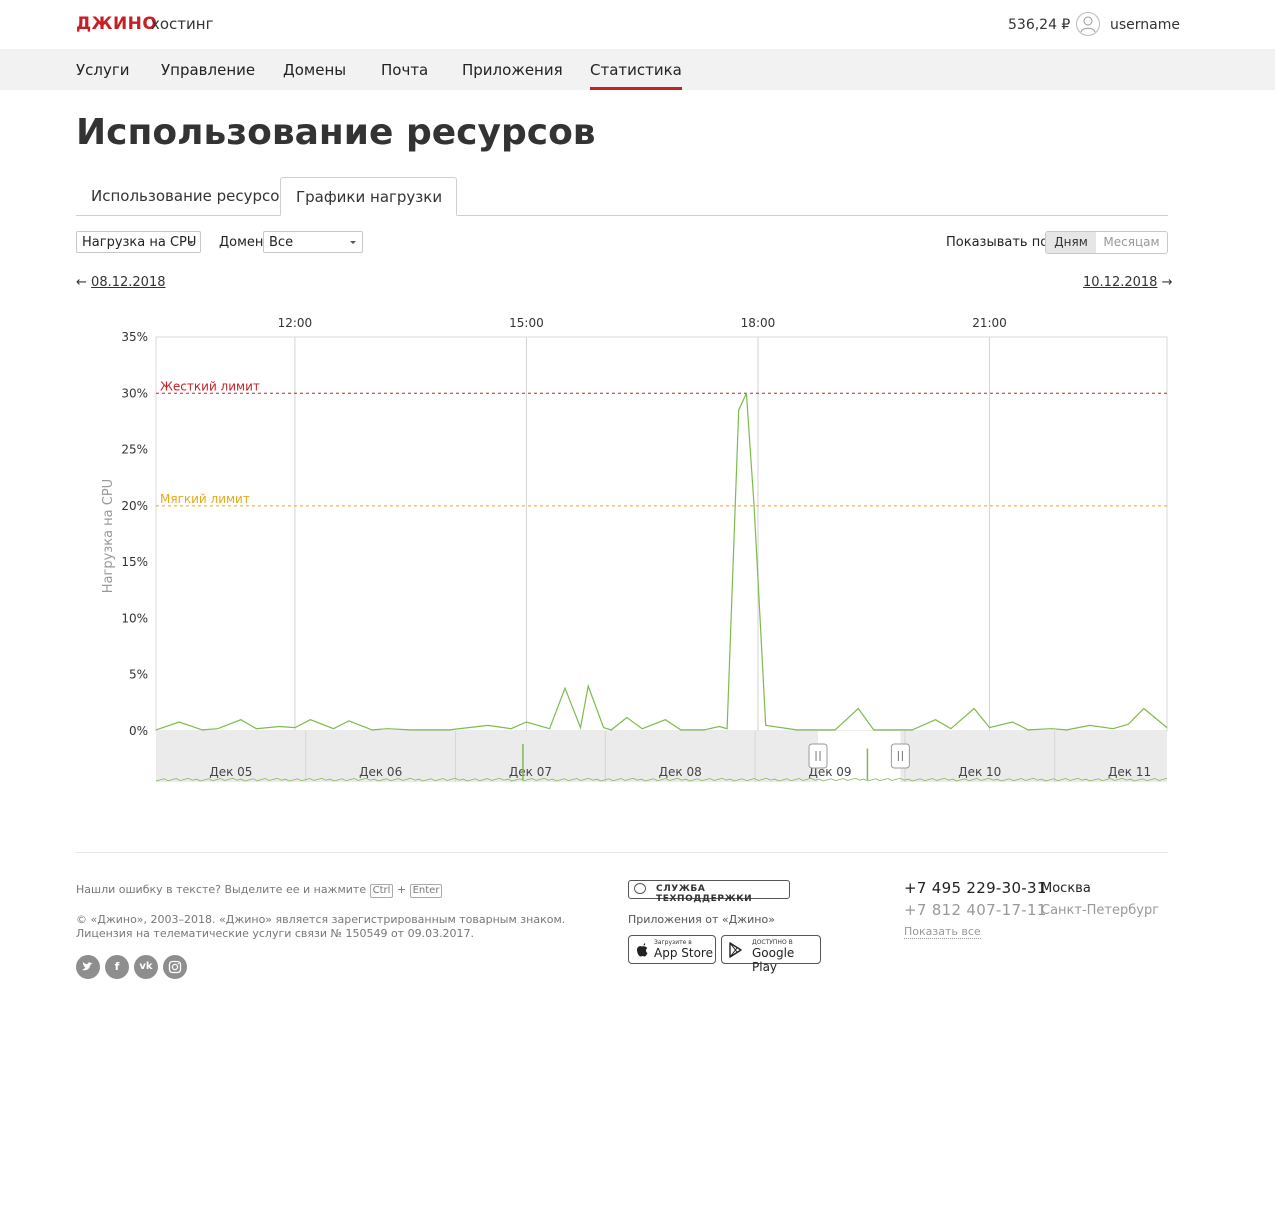 The height and width of the screenshot is (1215, 1275). I want to click on show-all-phones-link: Показать все, so click(942, 932).